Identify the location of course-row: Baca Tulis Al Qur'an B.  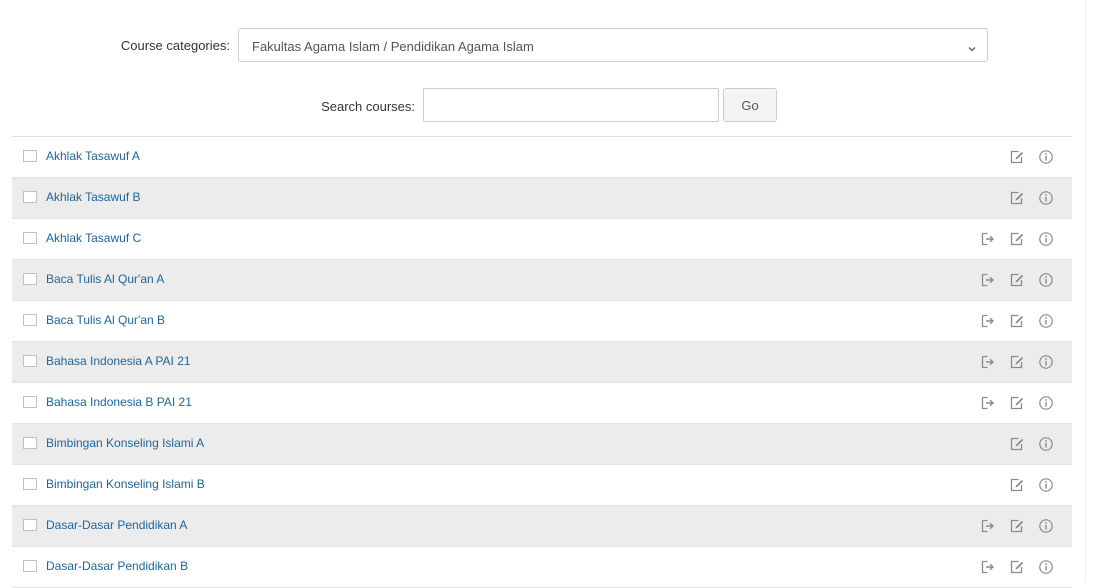
(542, 321).